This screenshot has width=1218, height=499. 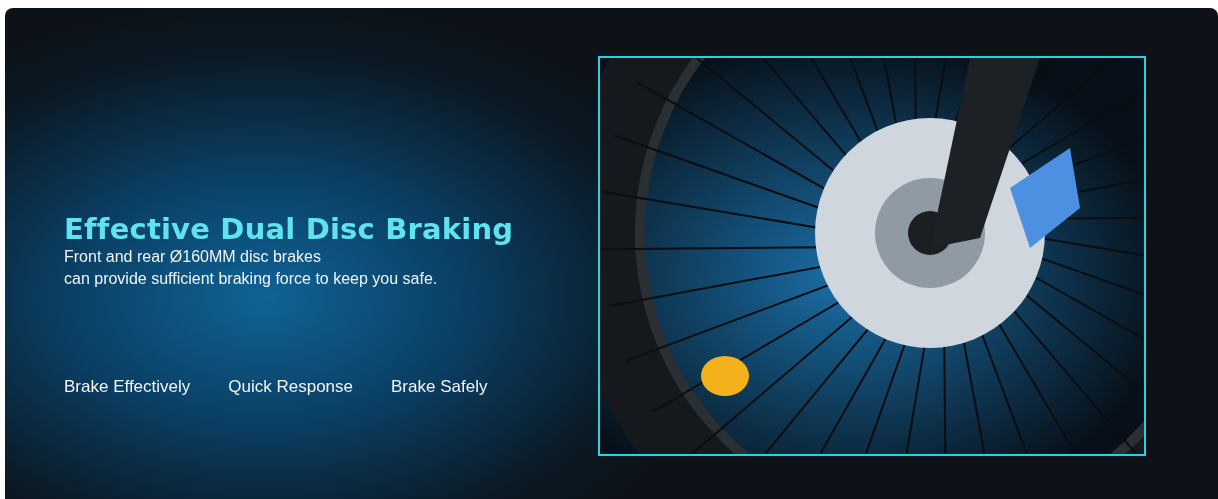 I want to click on description-line: can provide sufficient braking force to keep you safe., so click(x=251, y=279).